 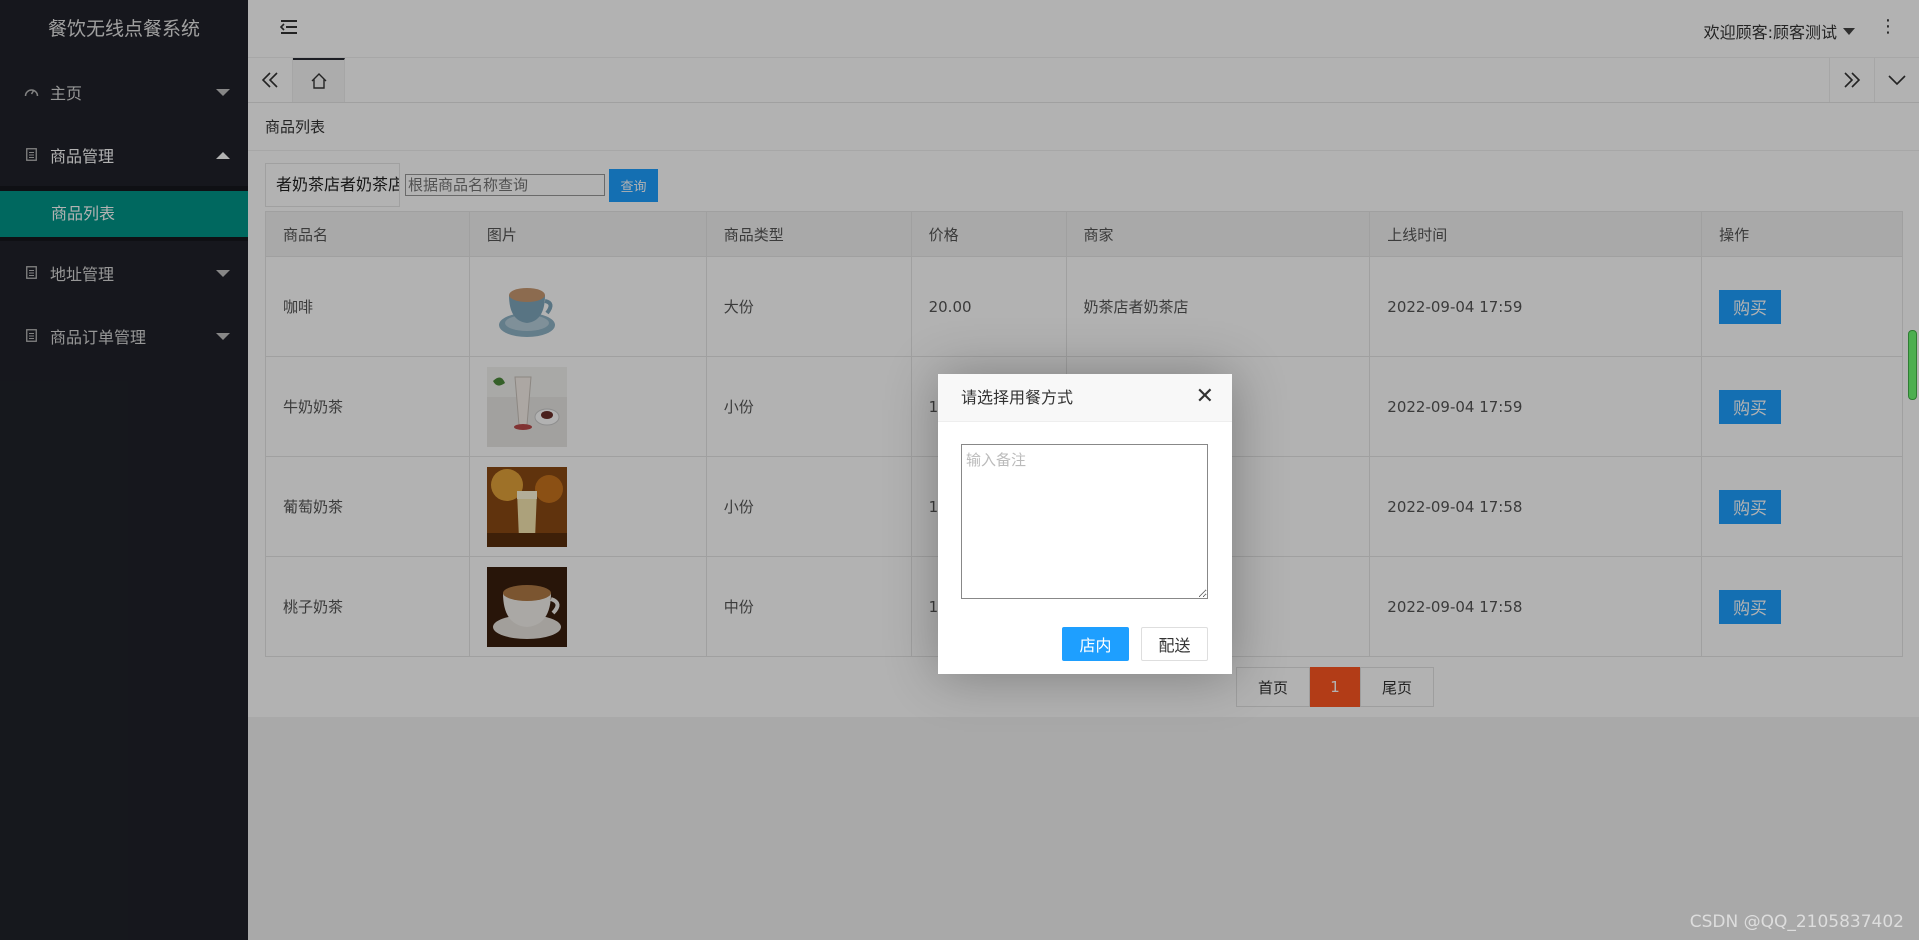 I want to click on dialog-title: 请选择用餐方式, so click(x=1017, y=397).